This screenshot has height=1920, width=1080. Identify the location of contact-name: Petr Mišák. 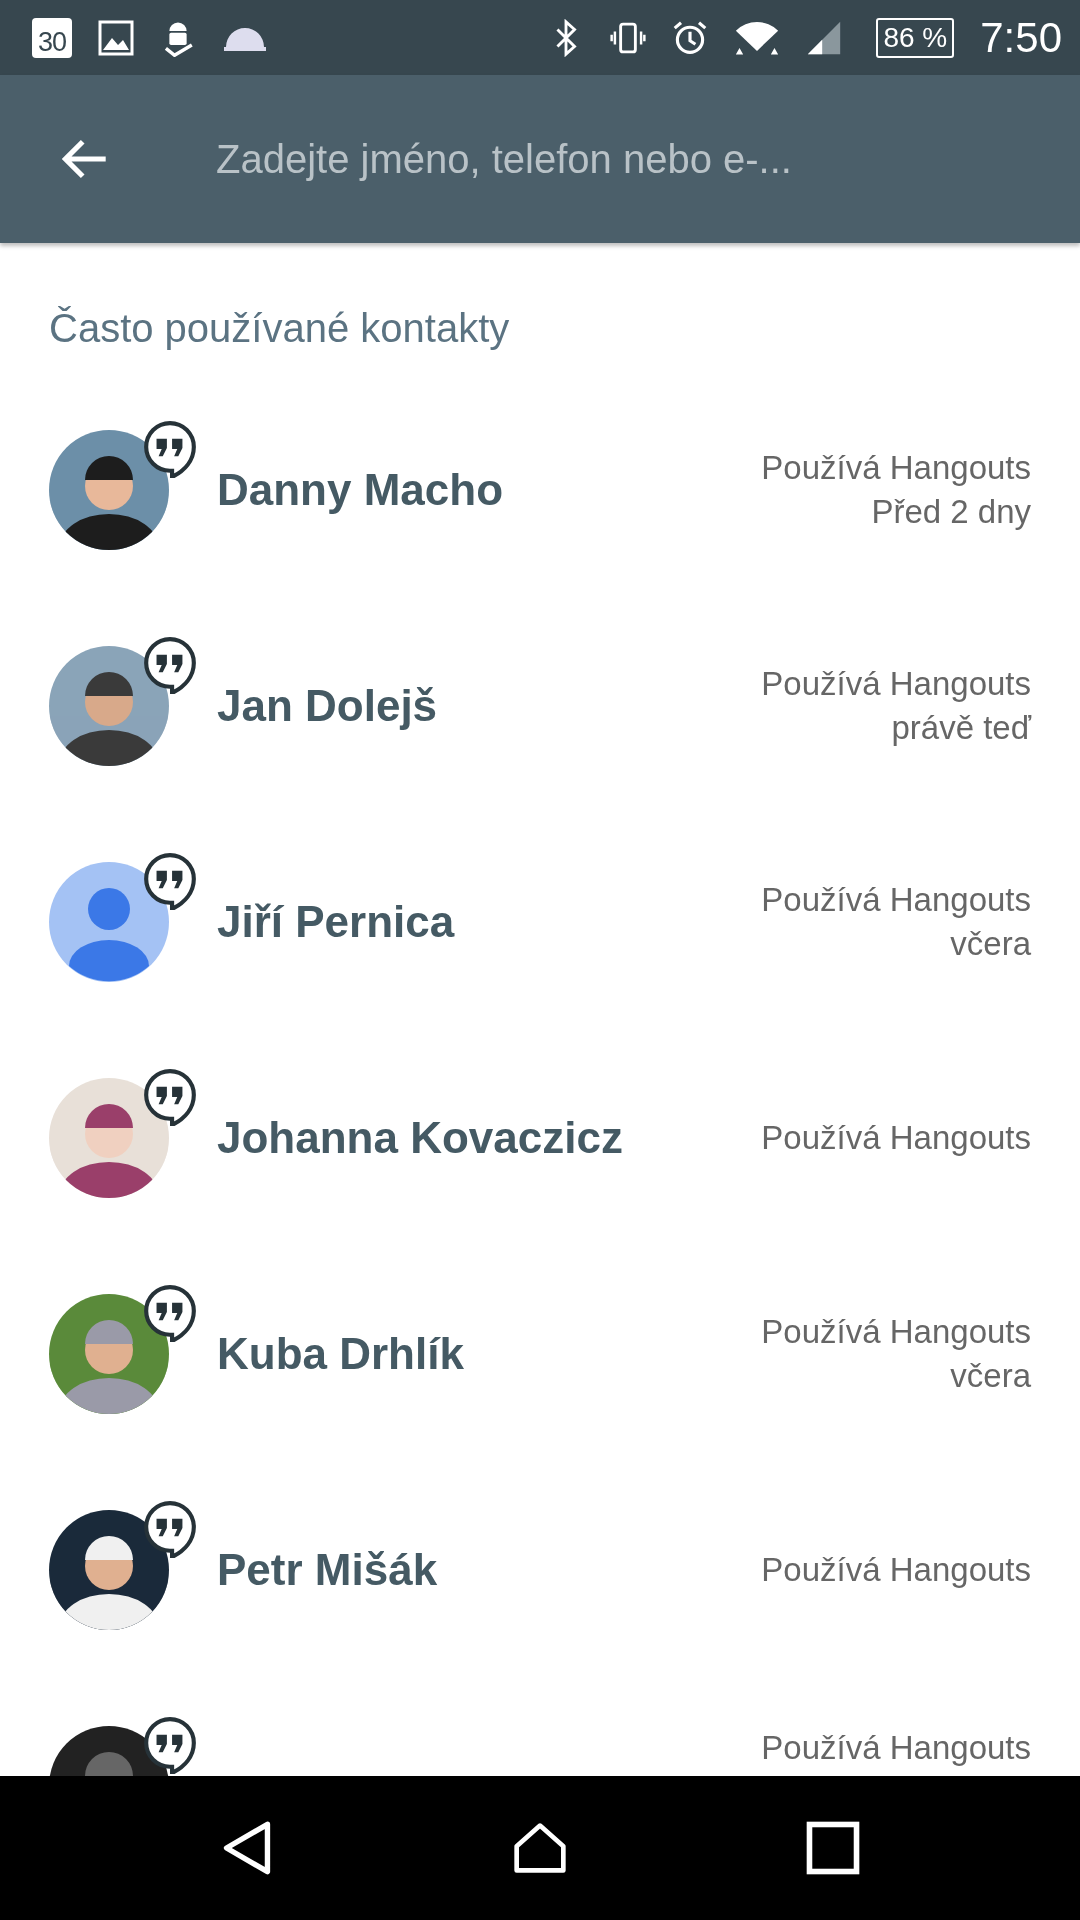
(328, 1570).